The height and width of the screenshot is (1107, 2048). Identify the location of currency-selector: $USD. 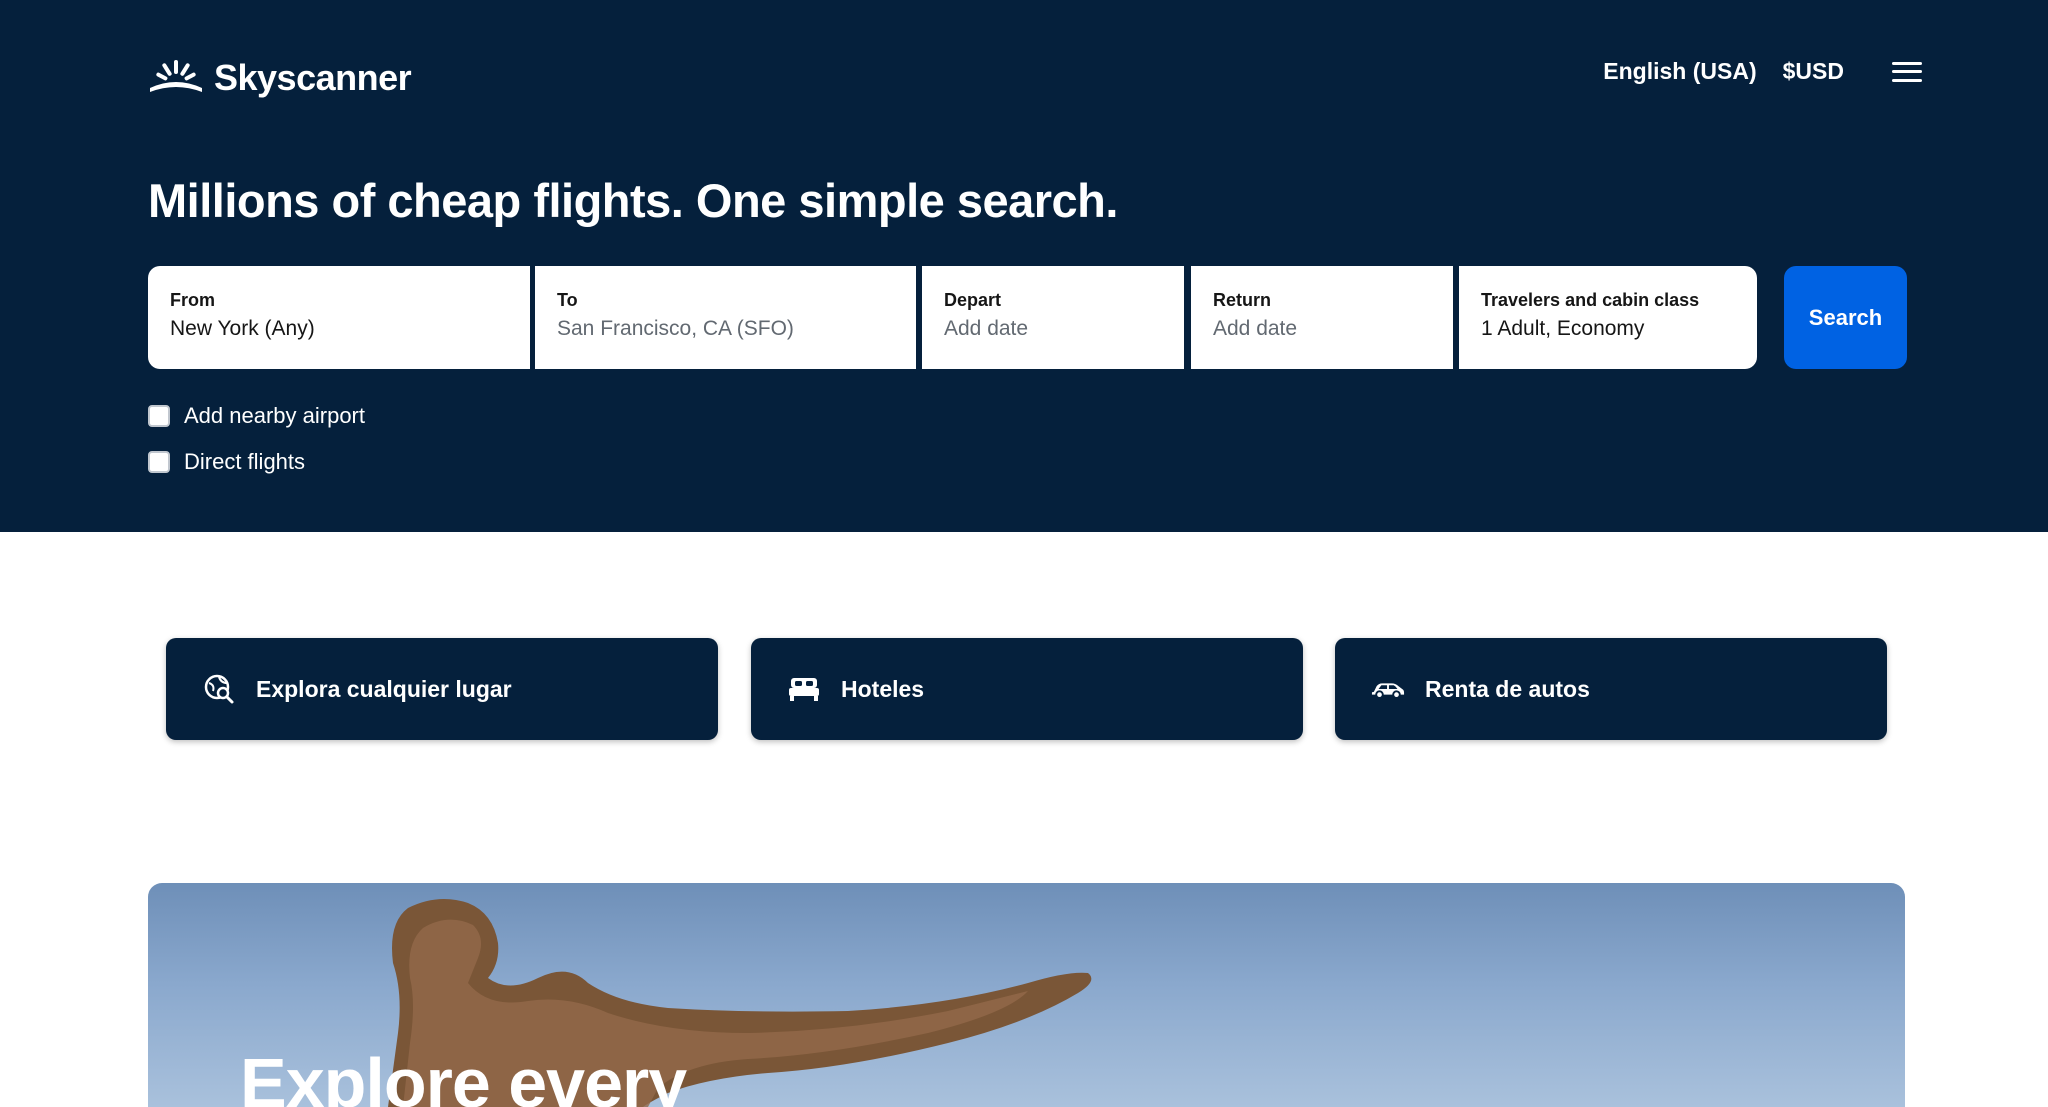
(1813, 71).